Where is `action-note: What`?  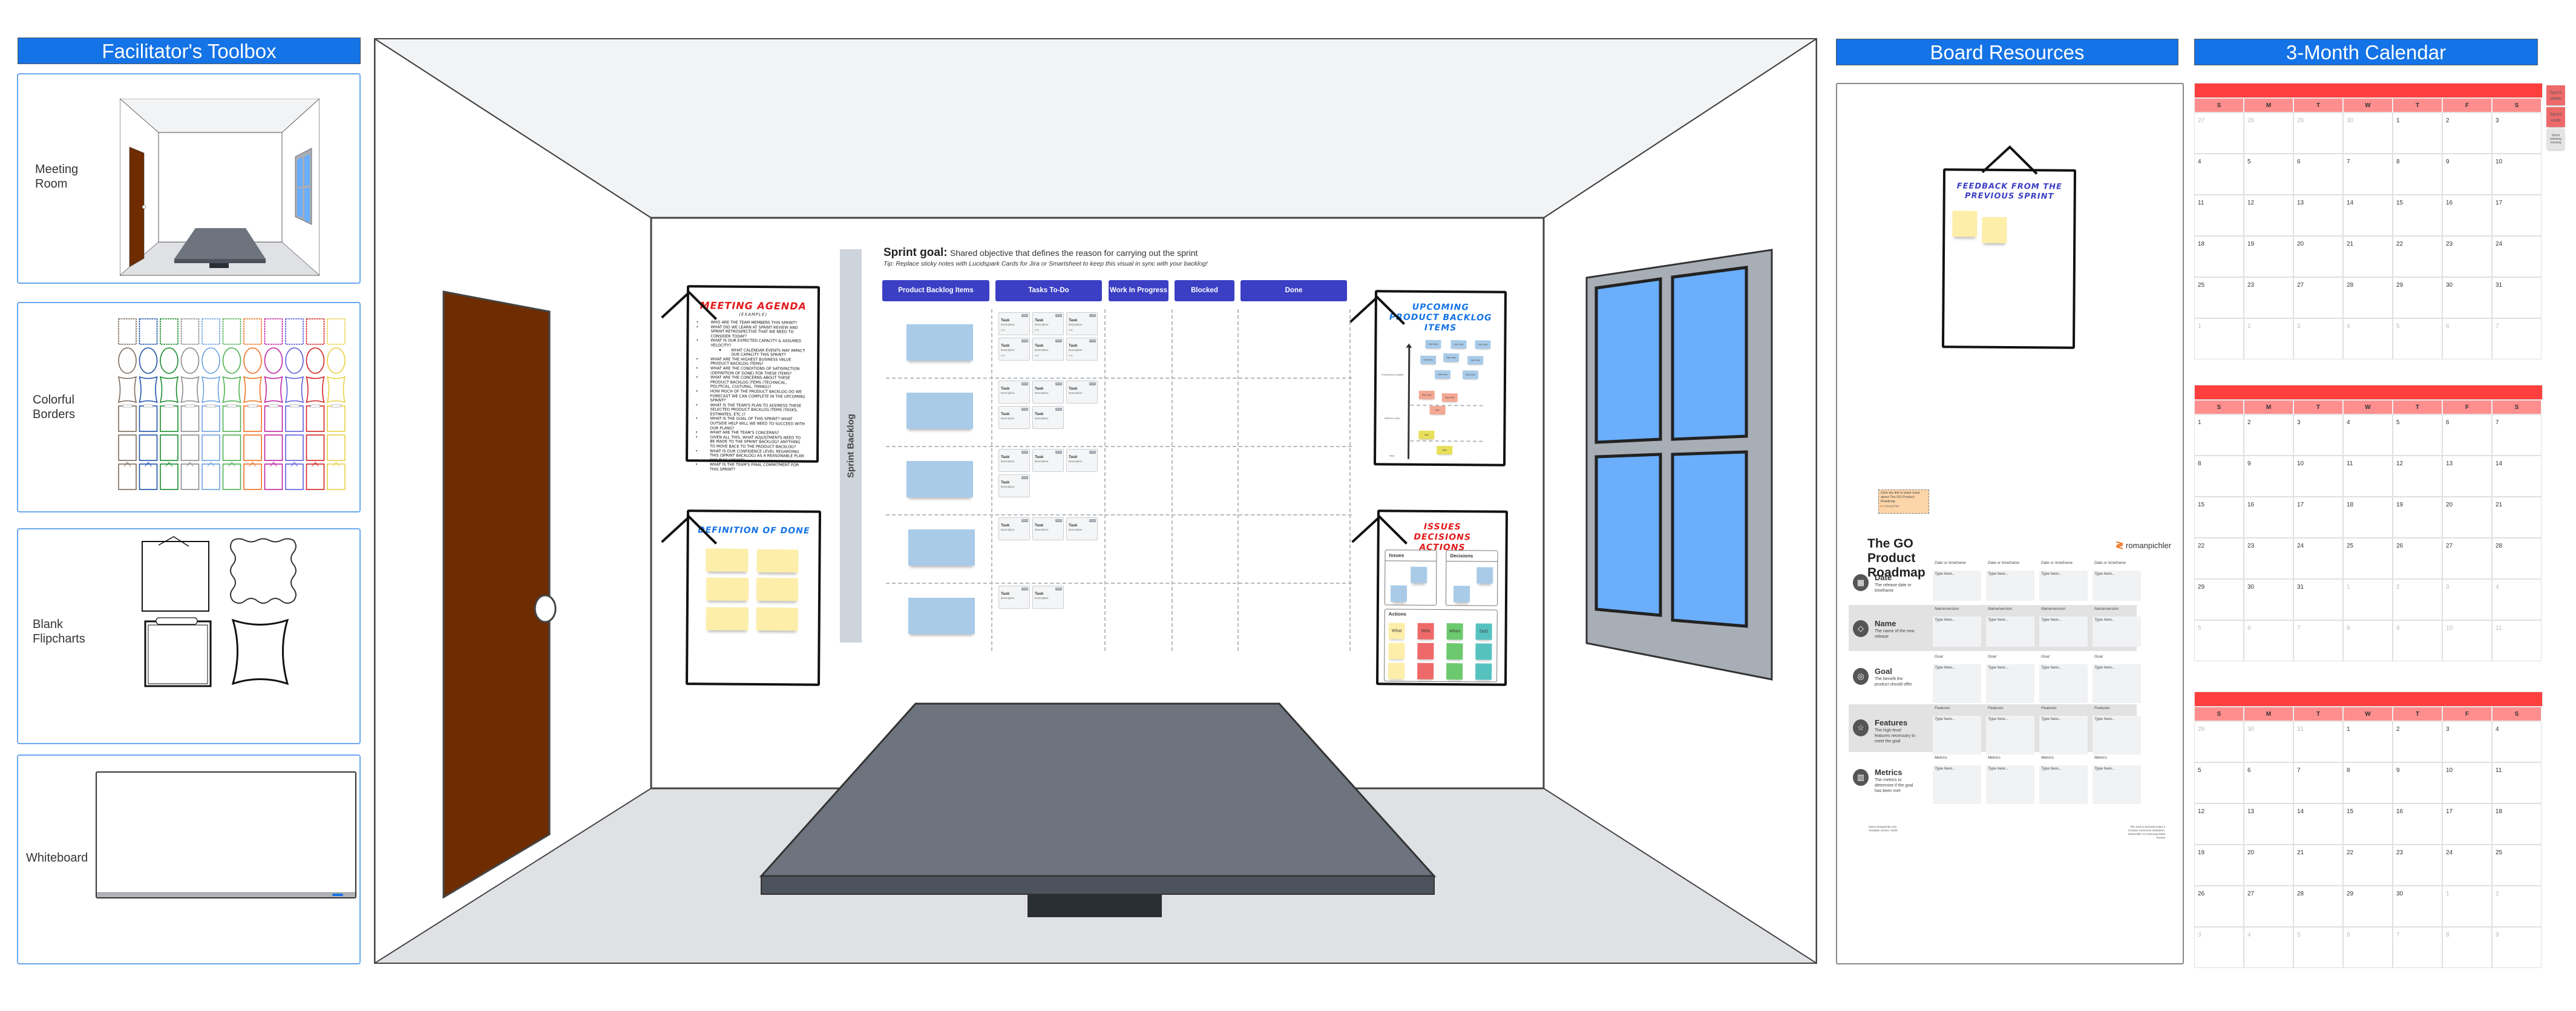
action-note: What is located at coordinates (1396, 631).